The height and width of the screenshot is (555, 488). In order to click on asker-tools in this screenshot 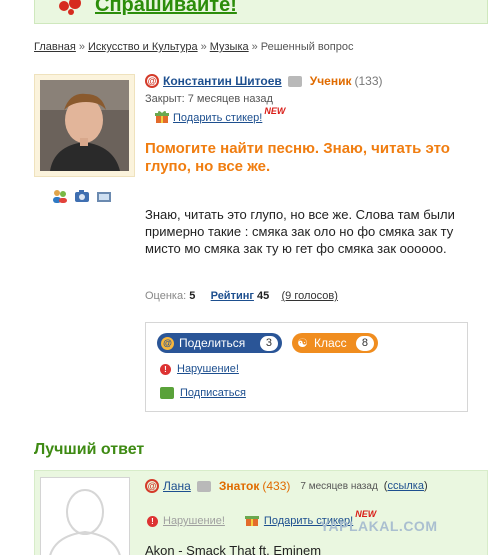, I will do `click(82, 196)`.